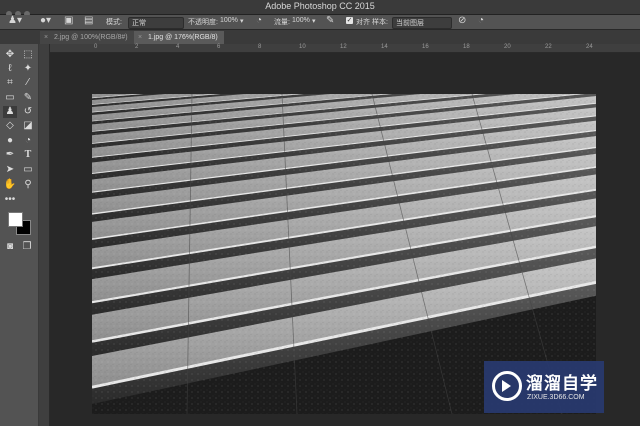 The height and width of the screenshot is (426, 640). Describe the element at coordinates (349, 20) in the screenshot. I see `align-checkbox: ✓` at that location.